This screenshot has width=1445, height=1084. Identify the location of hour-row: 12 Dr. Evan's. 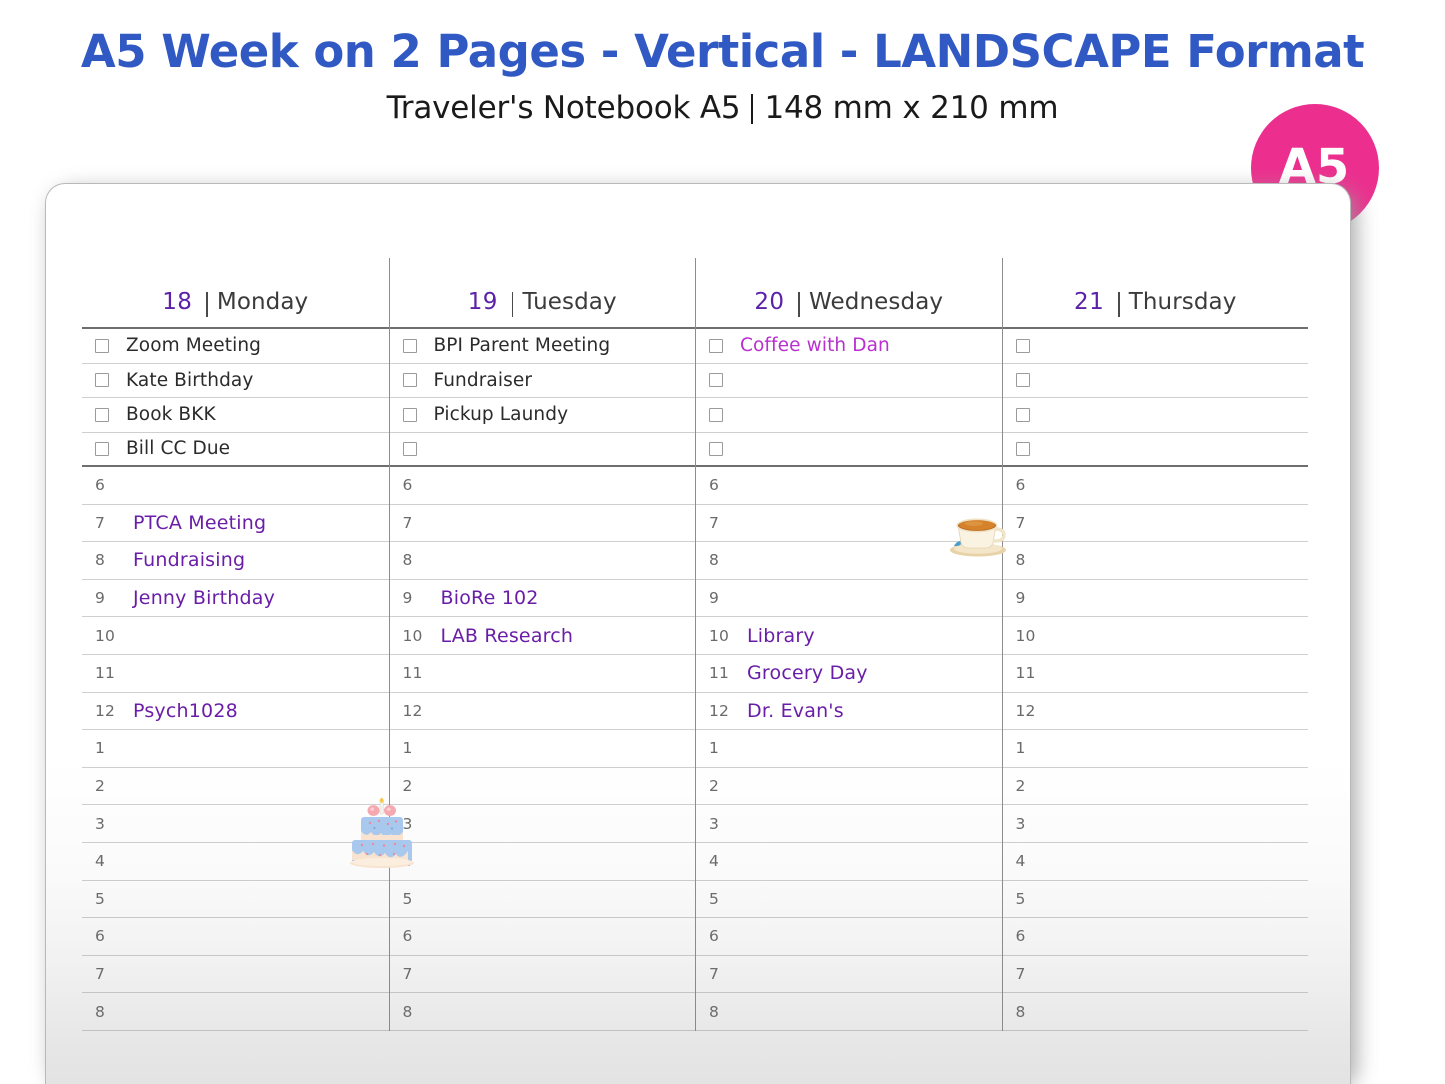
(849, 712).